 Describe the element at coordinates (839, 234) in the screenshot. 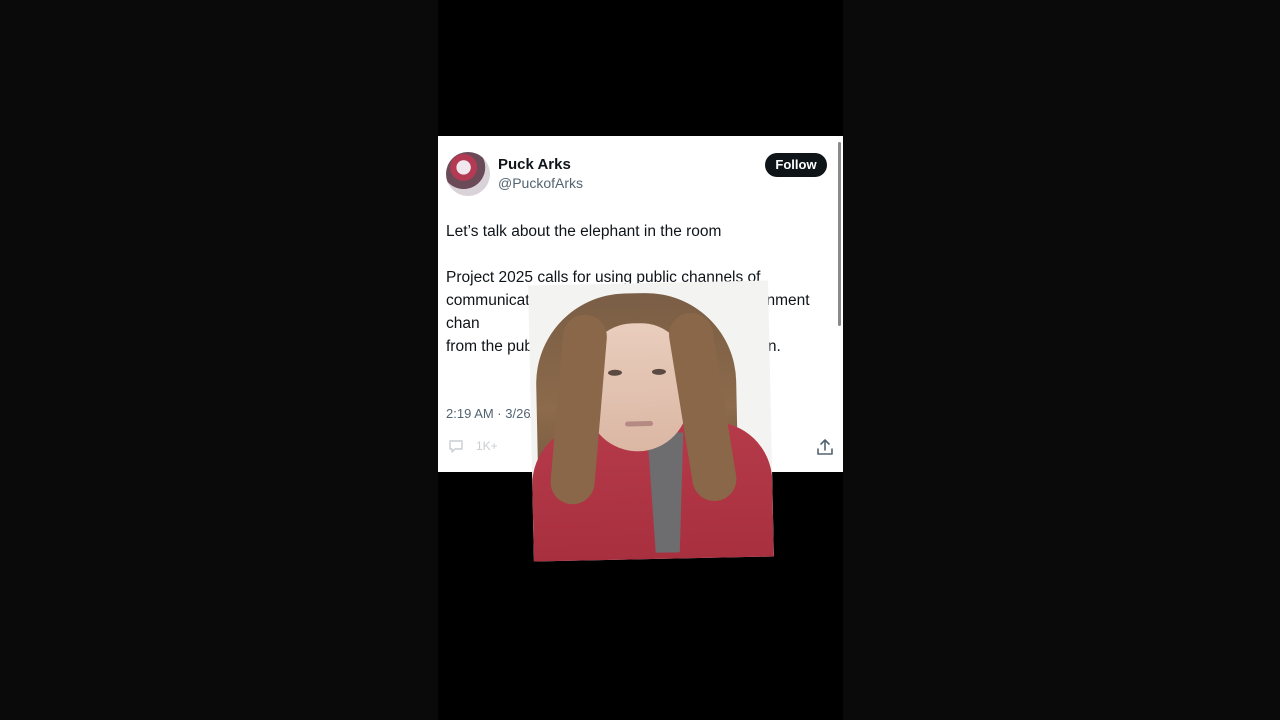

I see `scrollbar` at that location.